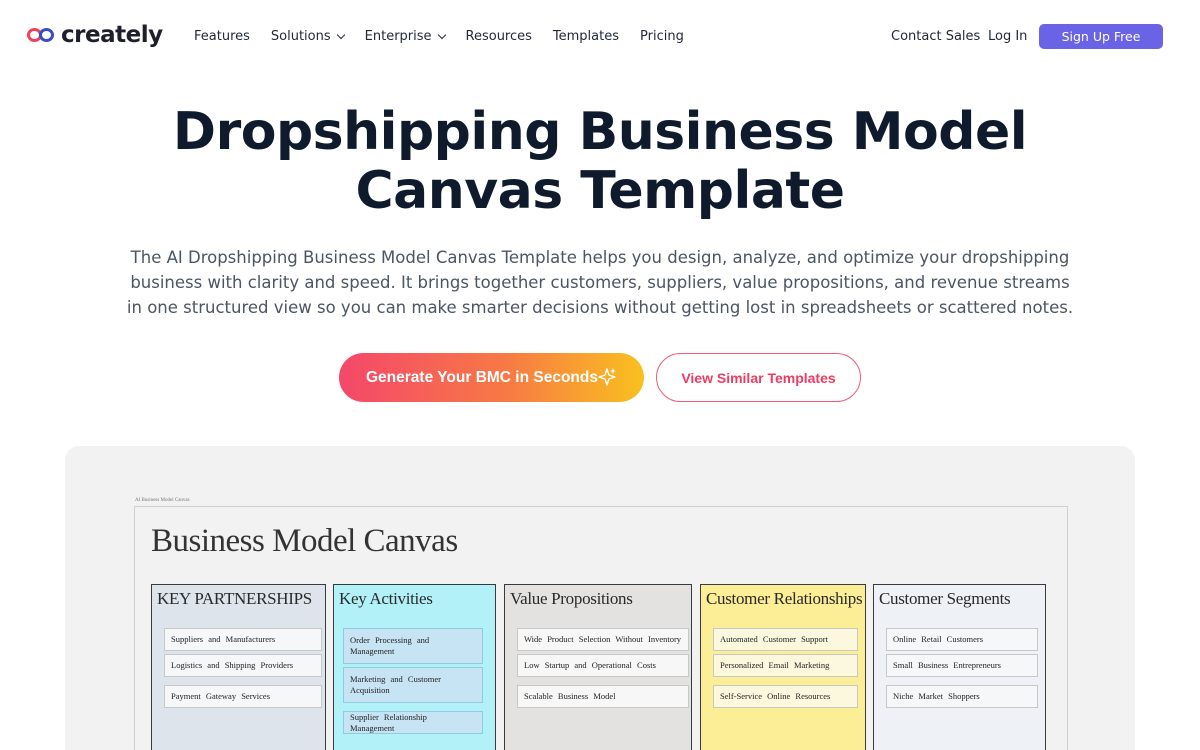  What do you see at coordinates (603, 696) in the screenshot?
I see `card-item: Scalable Business Model` at bounding box center [603, 696].